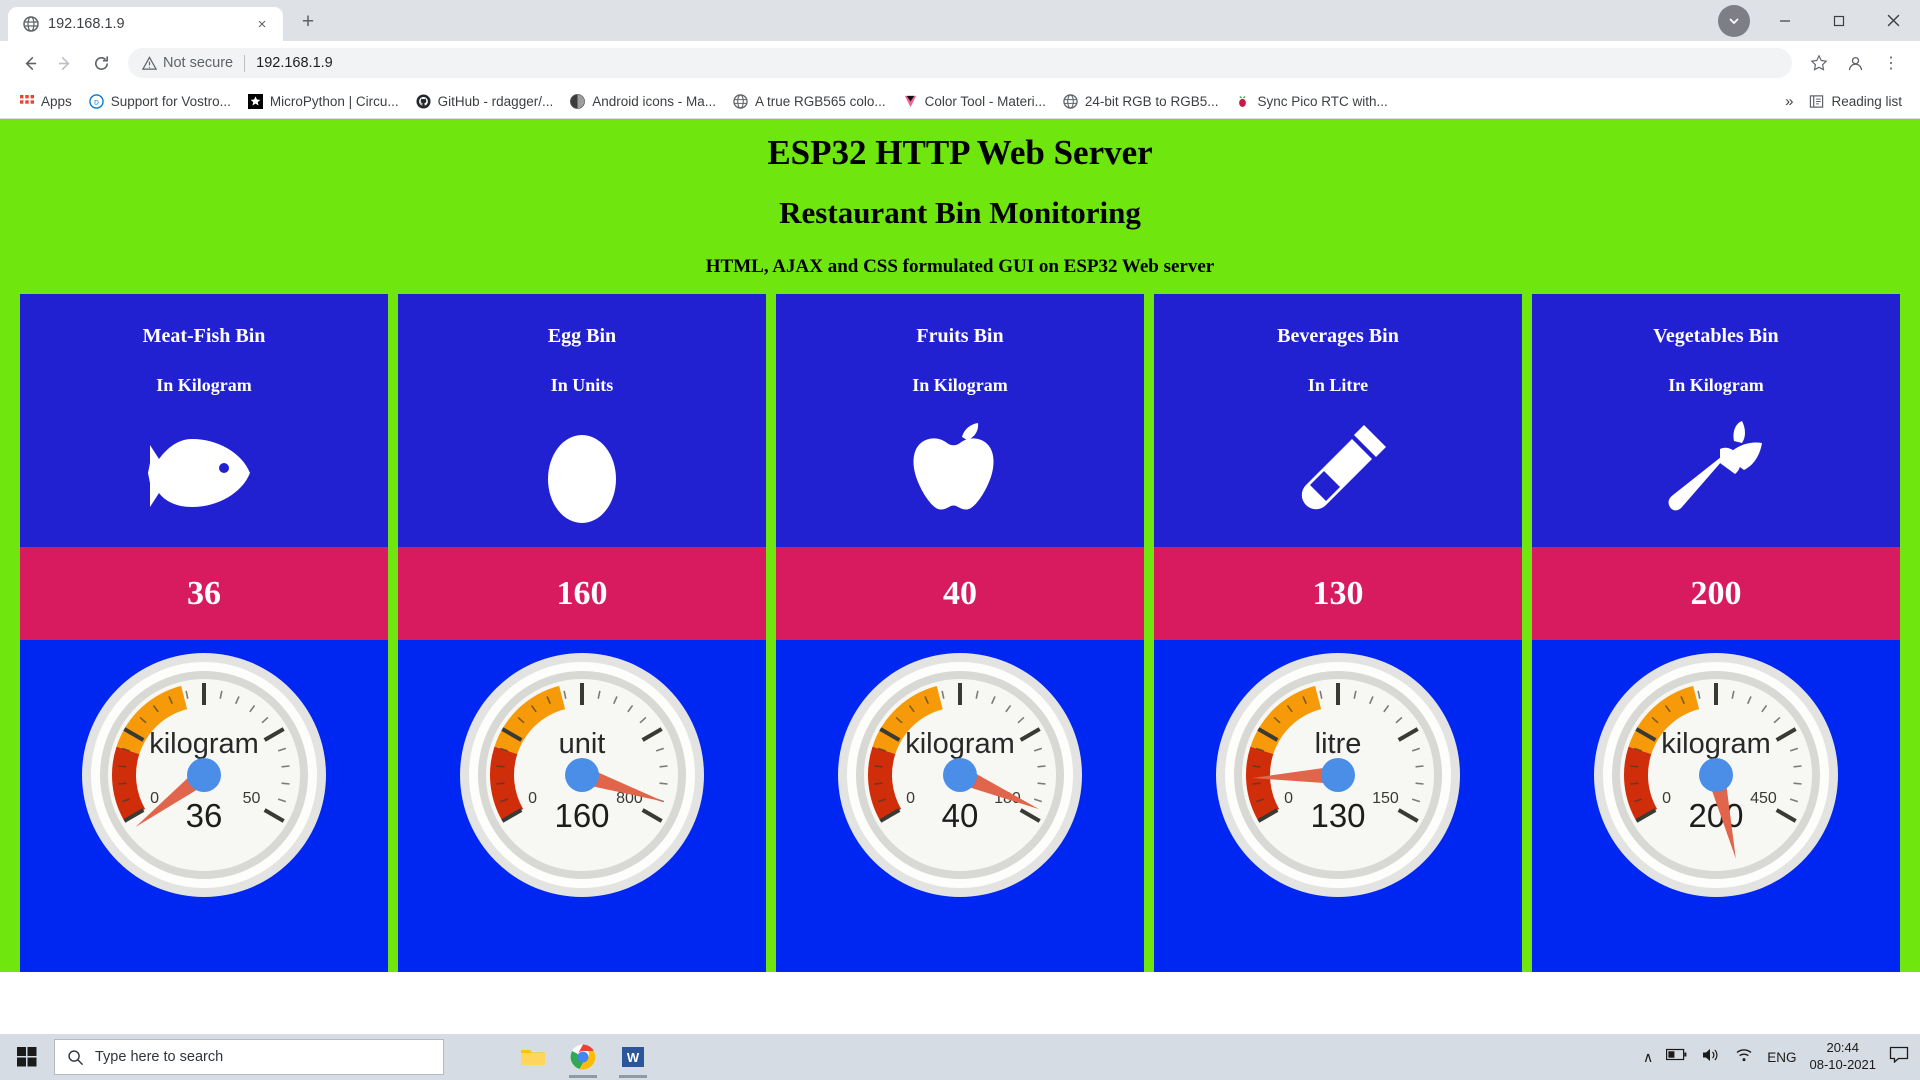  What do you see at coordinates (255, 101) in the screenshot?
I see `adafruit-icon` at bounding box center [255, 101].